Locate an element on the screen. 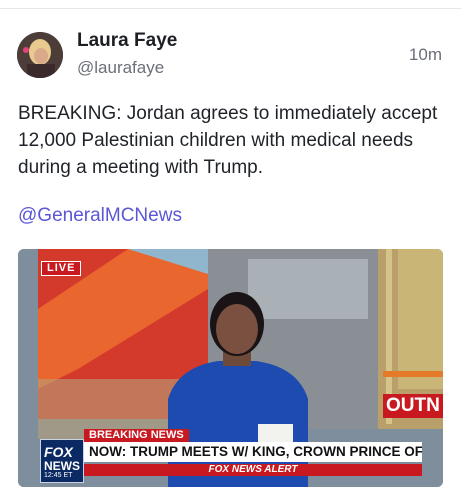 Image resolution: width=461 pixels, height=500 pixels. breaking-news-tag: BREAKING NEWS is located at coordinates (136, 435).